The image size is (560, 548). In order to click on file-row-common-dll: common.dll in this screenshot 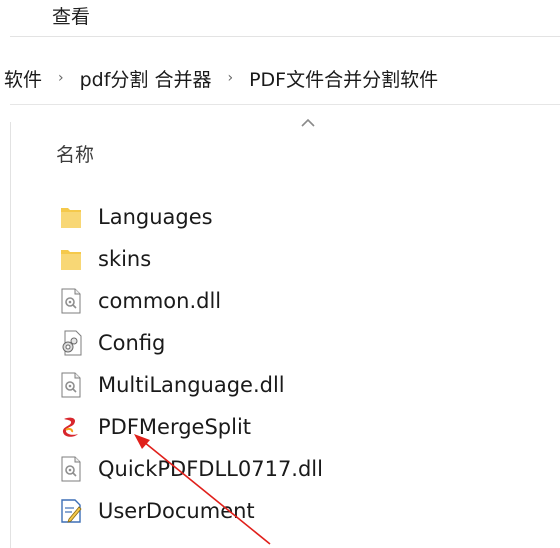, I will do `click(191, 301)`.